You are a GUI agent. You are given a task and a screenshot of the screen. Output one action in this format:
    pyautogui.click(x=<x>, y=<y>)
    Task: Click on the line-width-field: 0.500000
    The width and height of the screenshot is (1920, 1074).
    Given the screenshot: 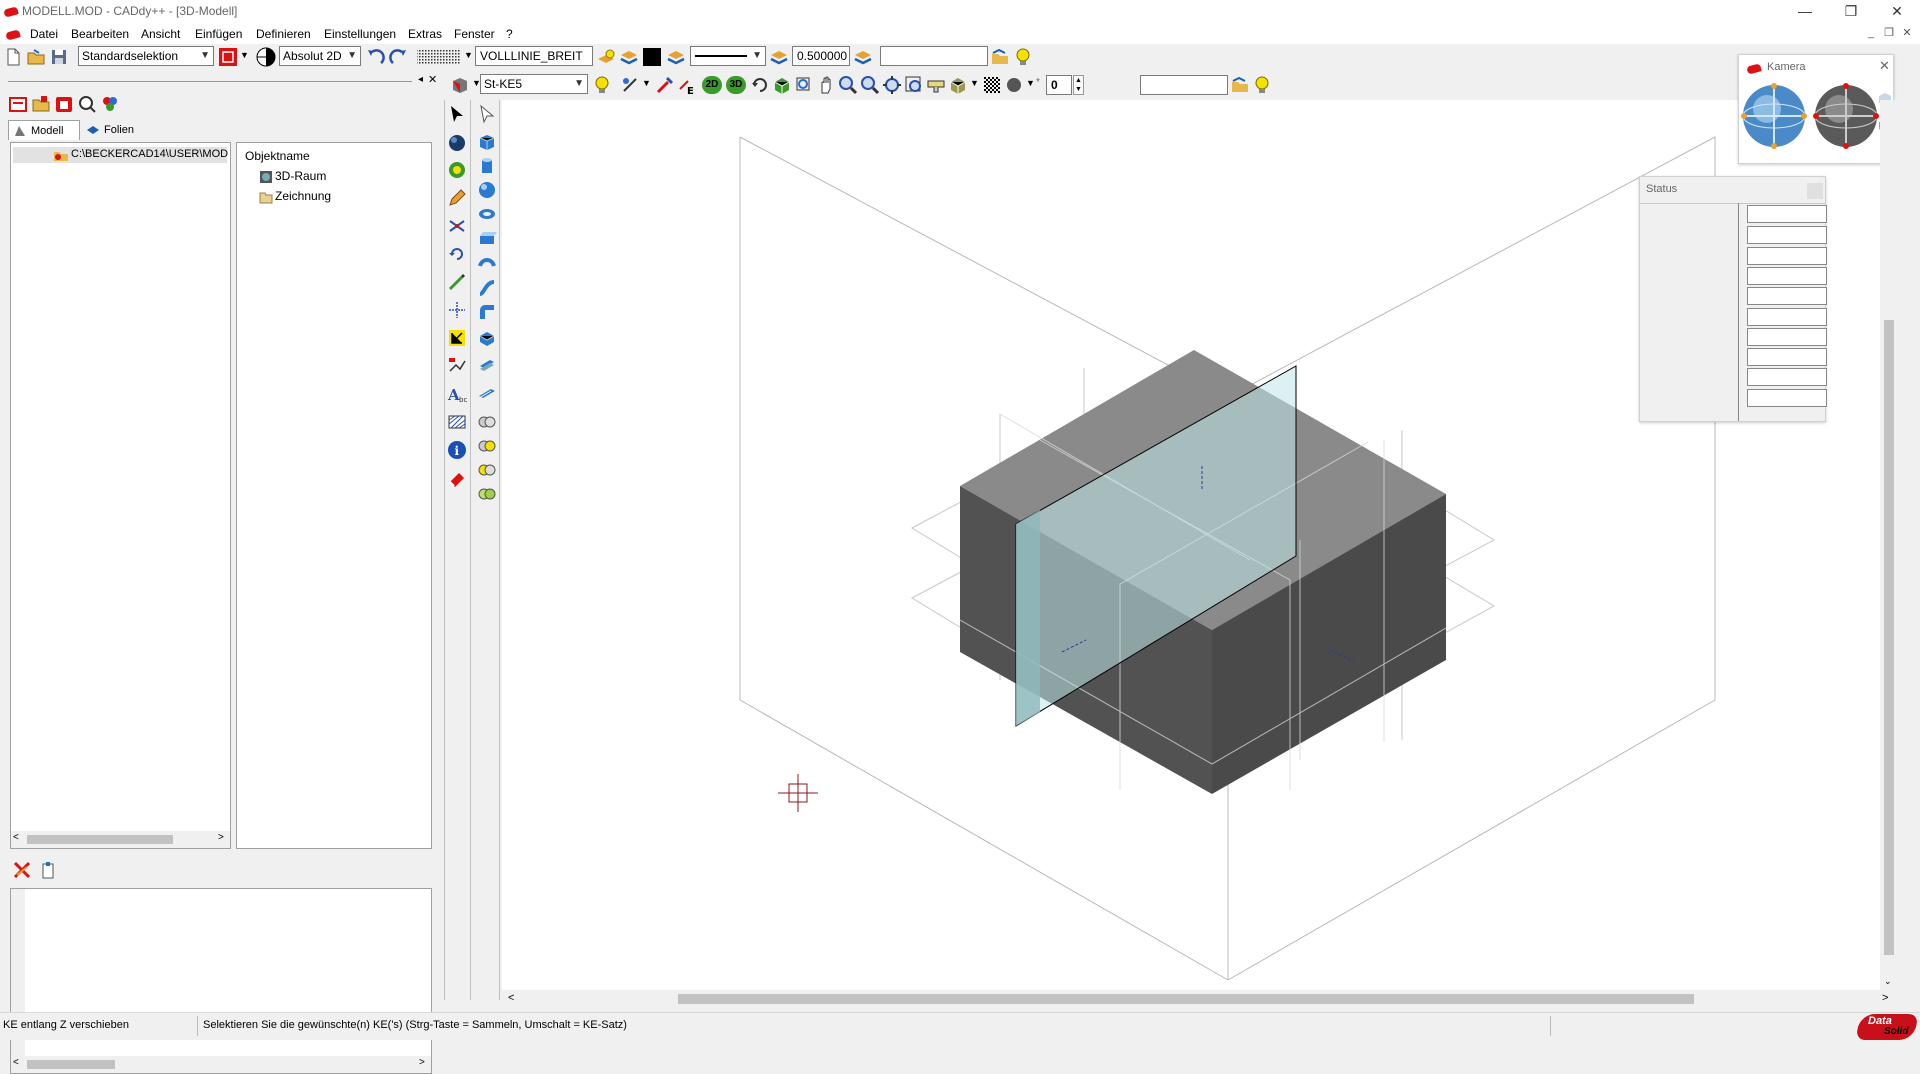 What is the action you would take?
    pyautogui.click(x=821, y=56)
    